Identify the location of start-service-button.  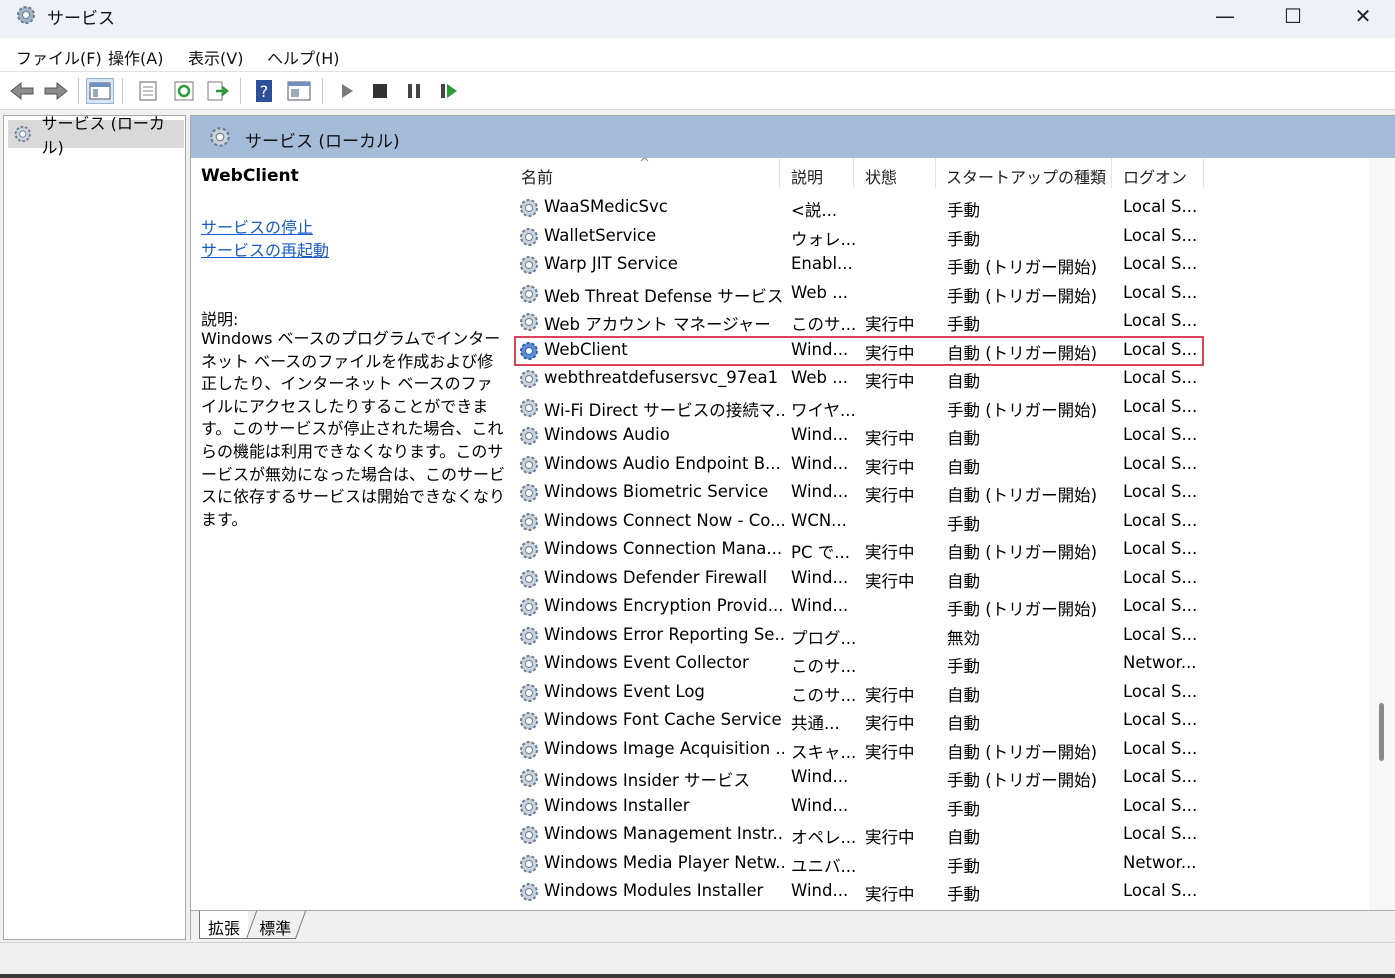
(347, 91).